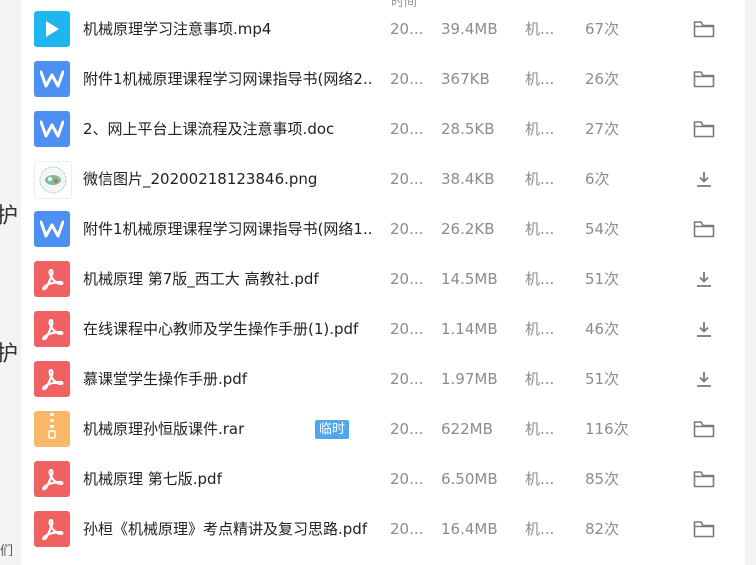 The height and width of the screenshot is (565, 756). I want to click on file-size: 1.14MB, so click(469, 329).